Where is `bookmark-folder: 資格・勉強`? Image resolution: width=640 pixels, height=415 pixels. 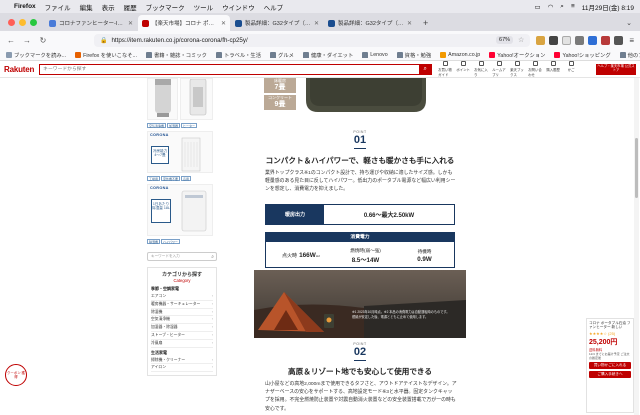 bookmark-folder: 資格・勉強 is located at coordinates (413, 55).